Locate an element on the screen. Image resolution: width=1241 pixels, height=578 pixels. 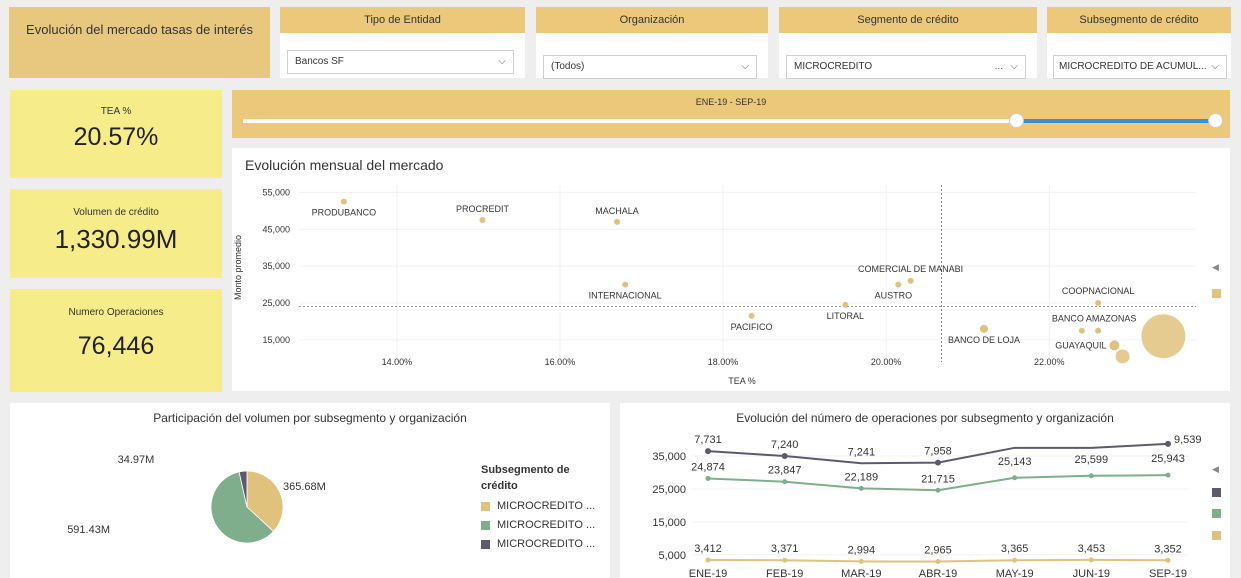
data-label: 2,965 is located at coordinates (938, 551).